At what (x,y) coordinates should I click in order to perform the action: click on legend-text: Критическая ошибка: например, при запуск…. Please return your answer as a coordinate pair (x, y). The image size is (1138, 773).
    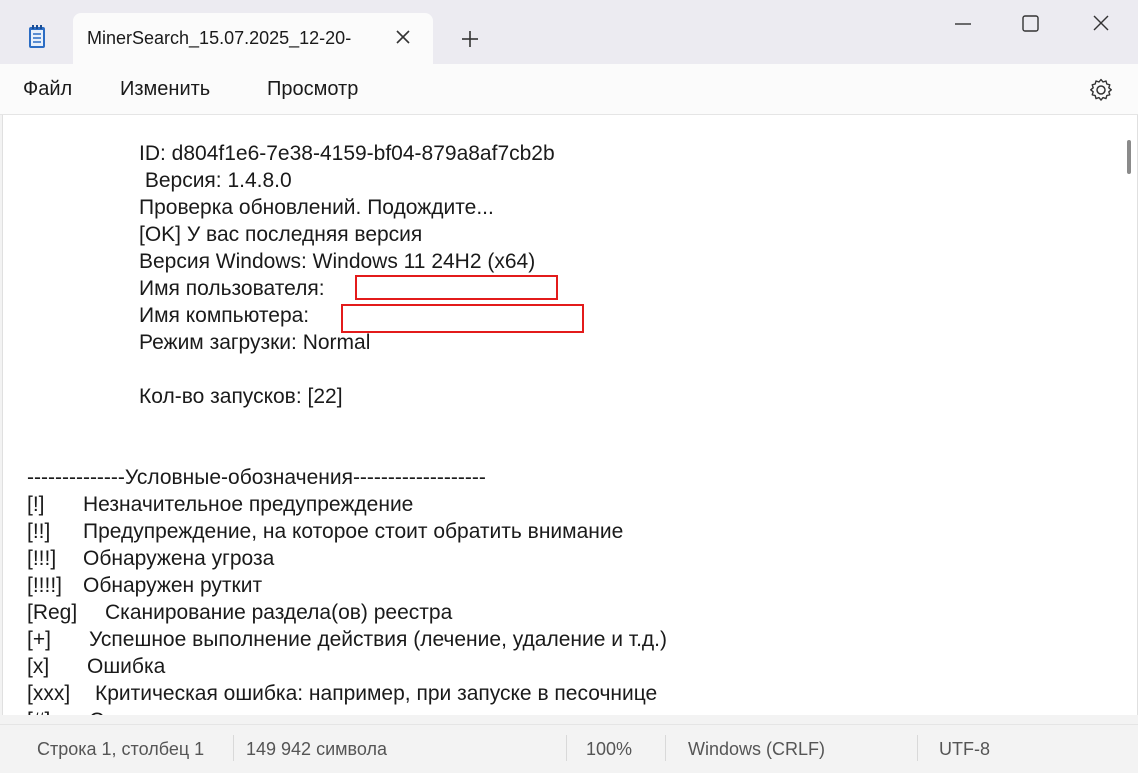
    Looking at the image, I should click on (376, 693).